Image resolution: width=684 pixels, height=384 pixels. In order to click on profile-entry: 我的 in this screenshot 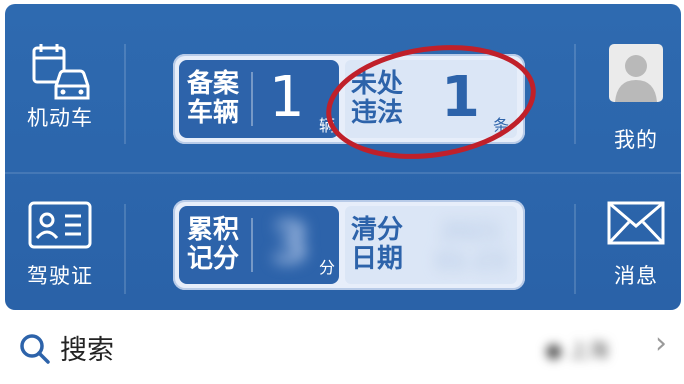, I will do `click(631, 99)`.